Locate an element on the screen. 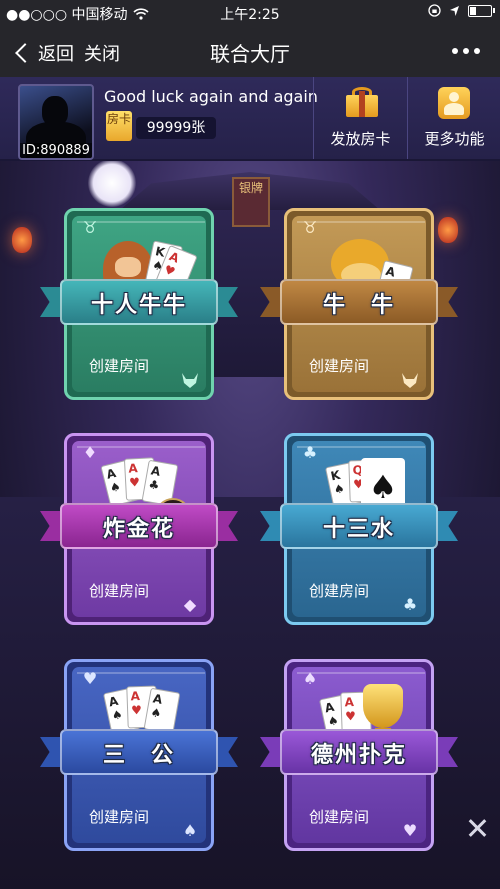 Image resolution: width=500 pixels, height=889 pixels. game-title: 牛 牛 is located at coordinates (358, 305).